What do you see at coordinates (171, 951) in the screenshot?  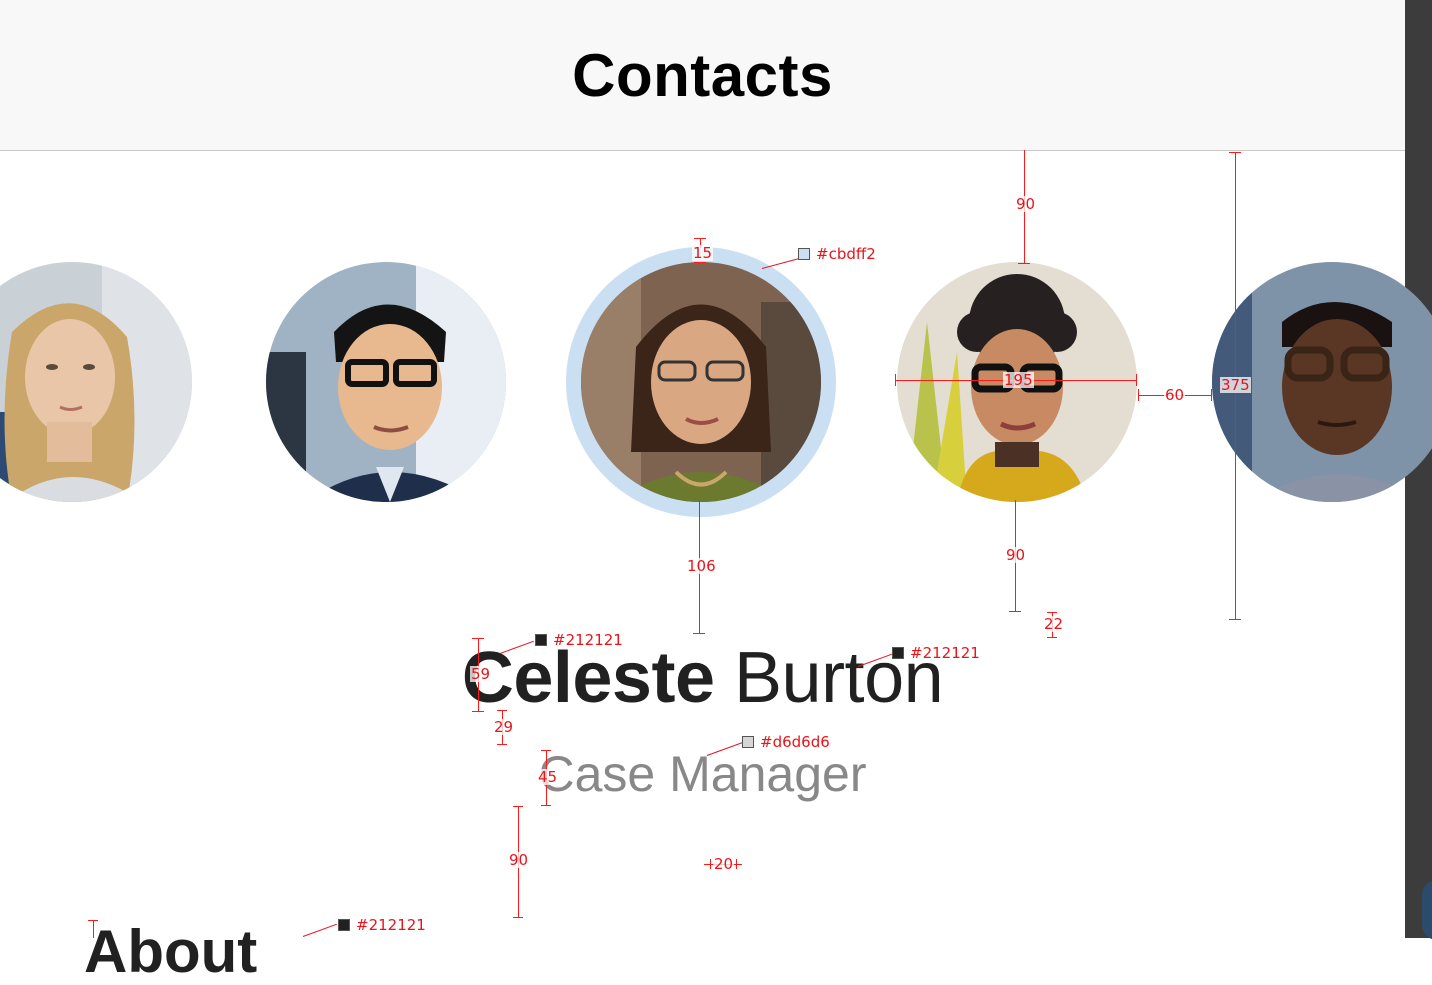 I see `about-heading: About` at bounding box center [171, 951].